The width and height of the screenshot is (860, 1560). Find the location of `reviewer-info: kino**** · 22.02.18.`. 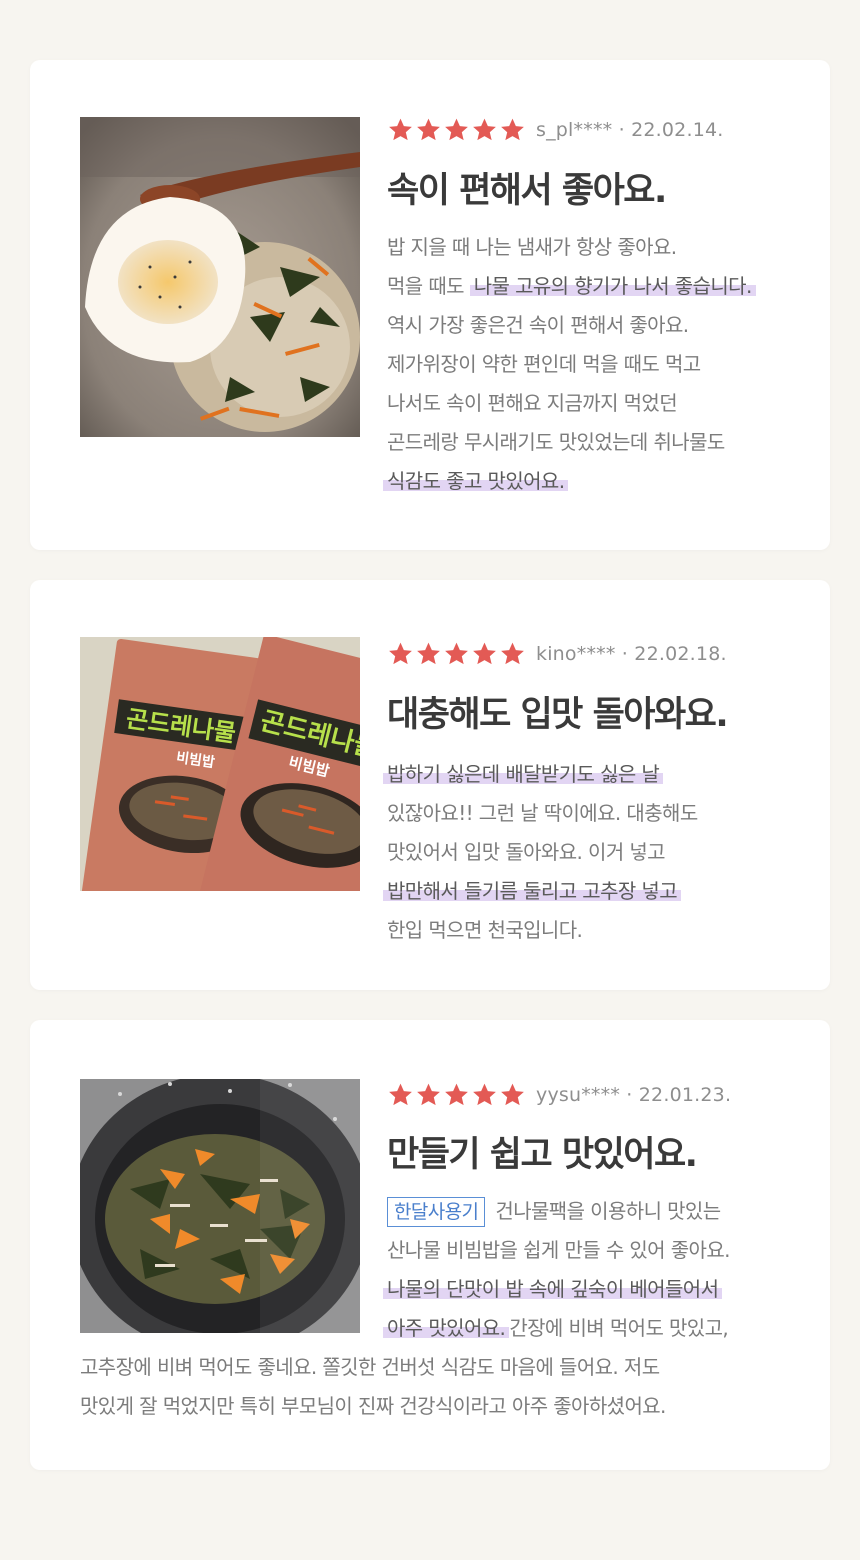

reviewer-info: kino**** · 22.02.18. is located at coordinates (631, 654).